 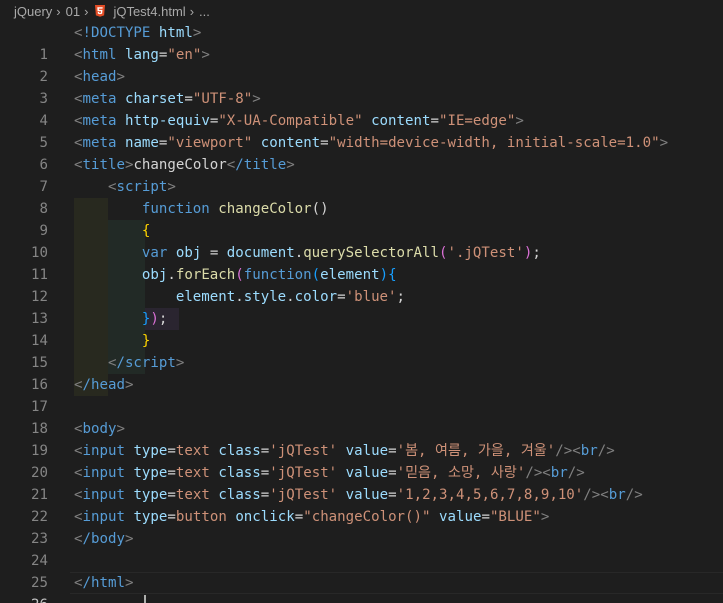 I want to click on code-line: 2 <html lang="en">, so click(x=361, y=64).